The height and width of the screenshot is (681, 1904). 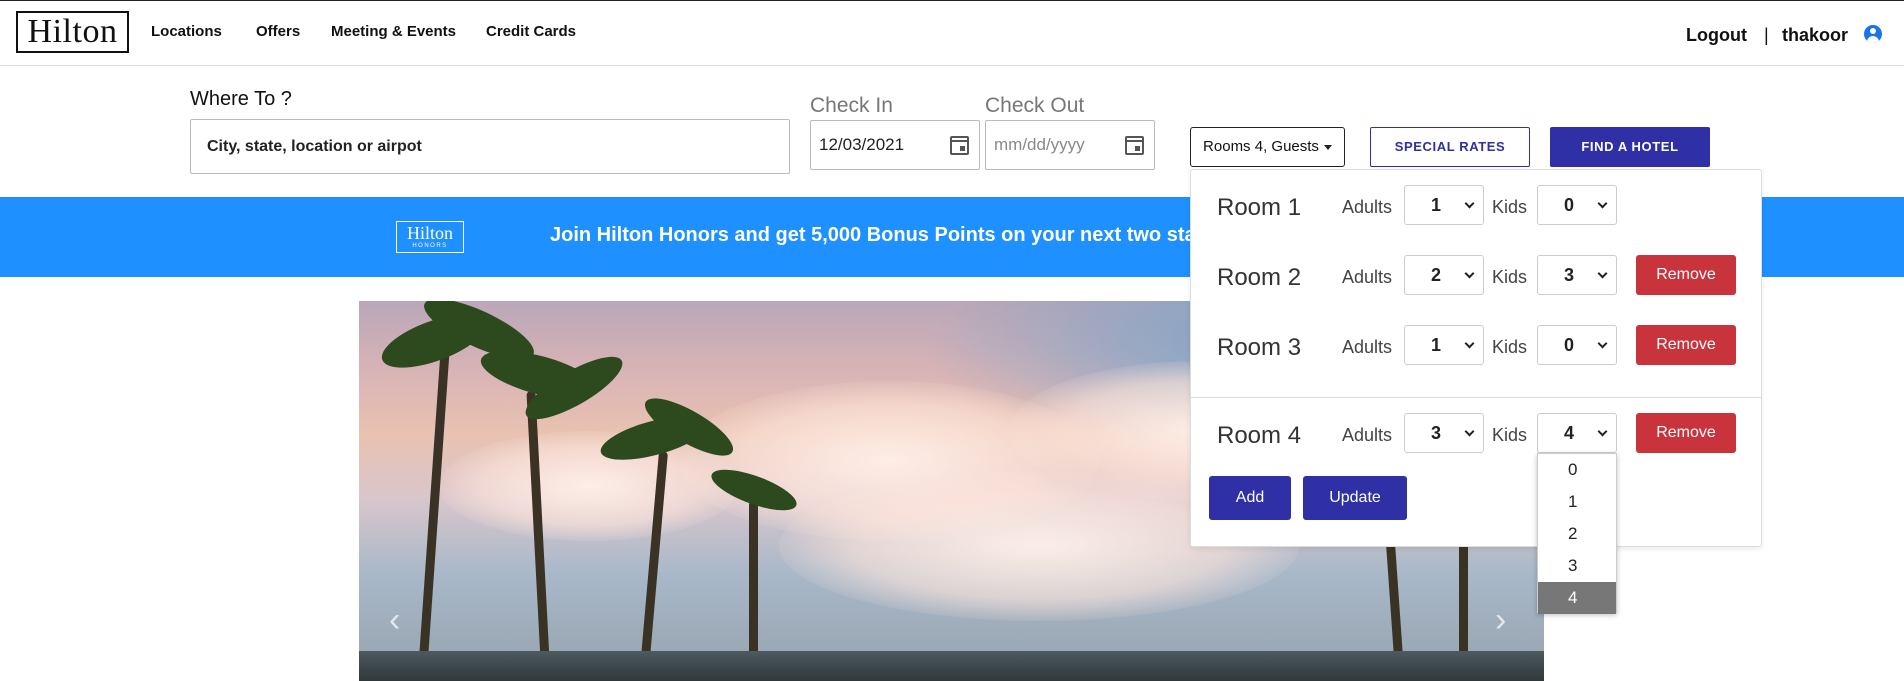 What do you see at coordinates (851, 105) in the screenshot?
I see `check-in-label: Check In` at bounding box center [851, 105].